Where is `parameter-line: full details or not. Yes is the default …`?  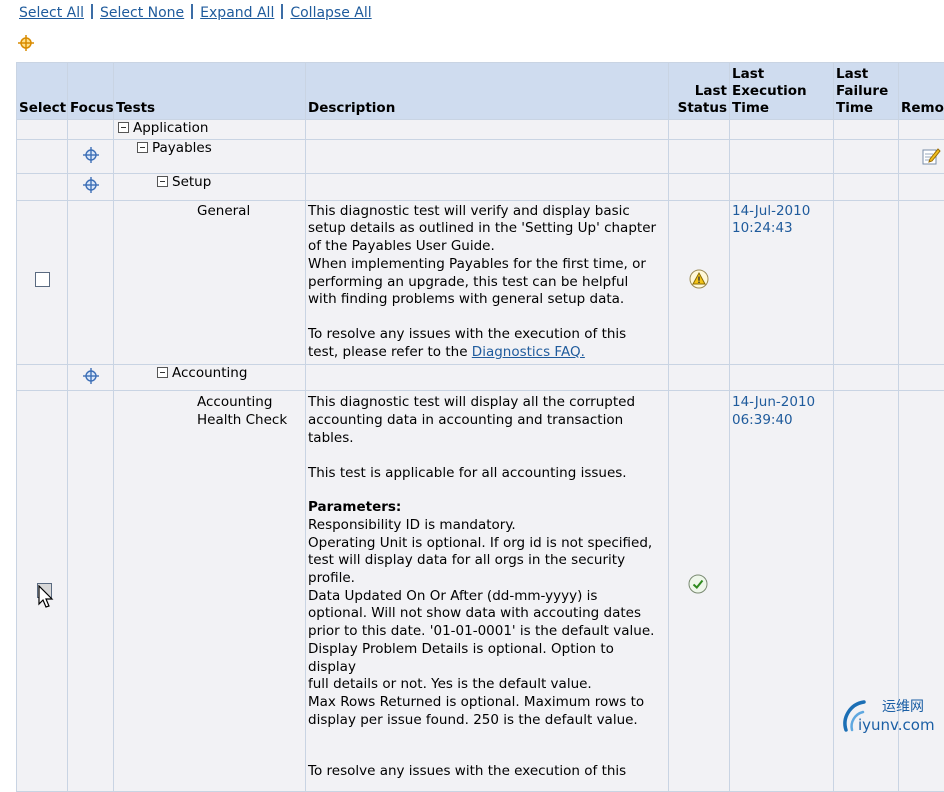 parameter-line: full details or not. Yes is the default … is located at coordinates (487, 685).